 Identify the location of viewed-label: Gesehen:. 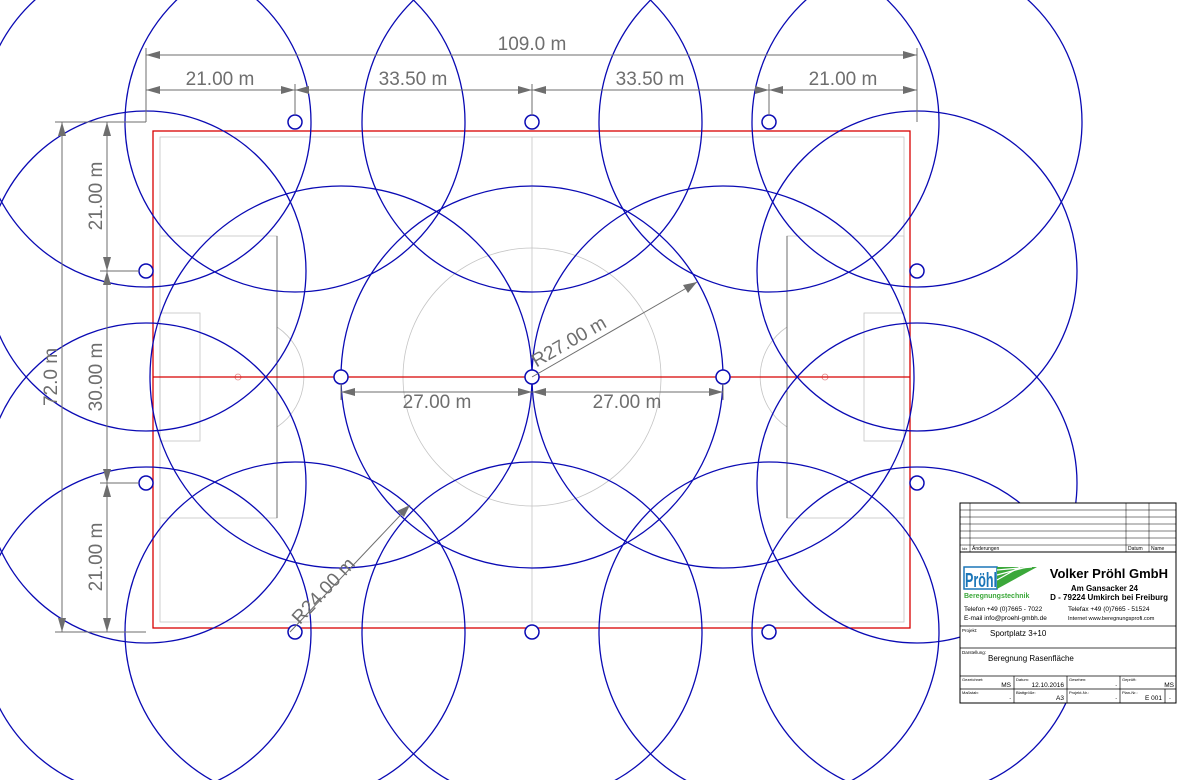
(1077, 679).